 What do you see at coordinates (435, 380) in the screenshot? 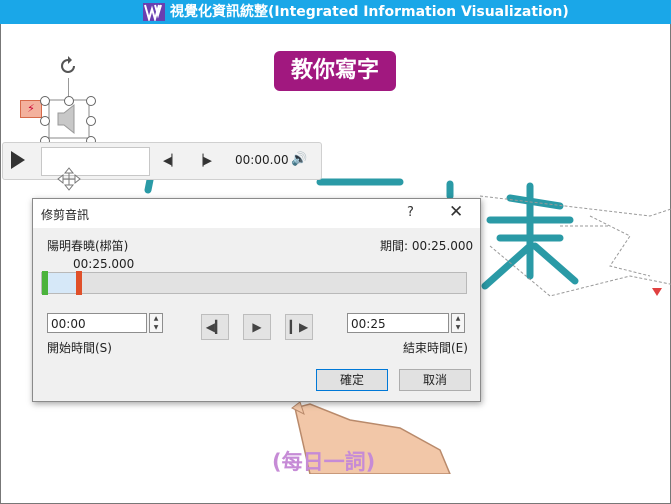
I see `cancel-button: 取消` at bounding box center [435, 380].